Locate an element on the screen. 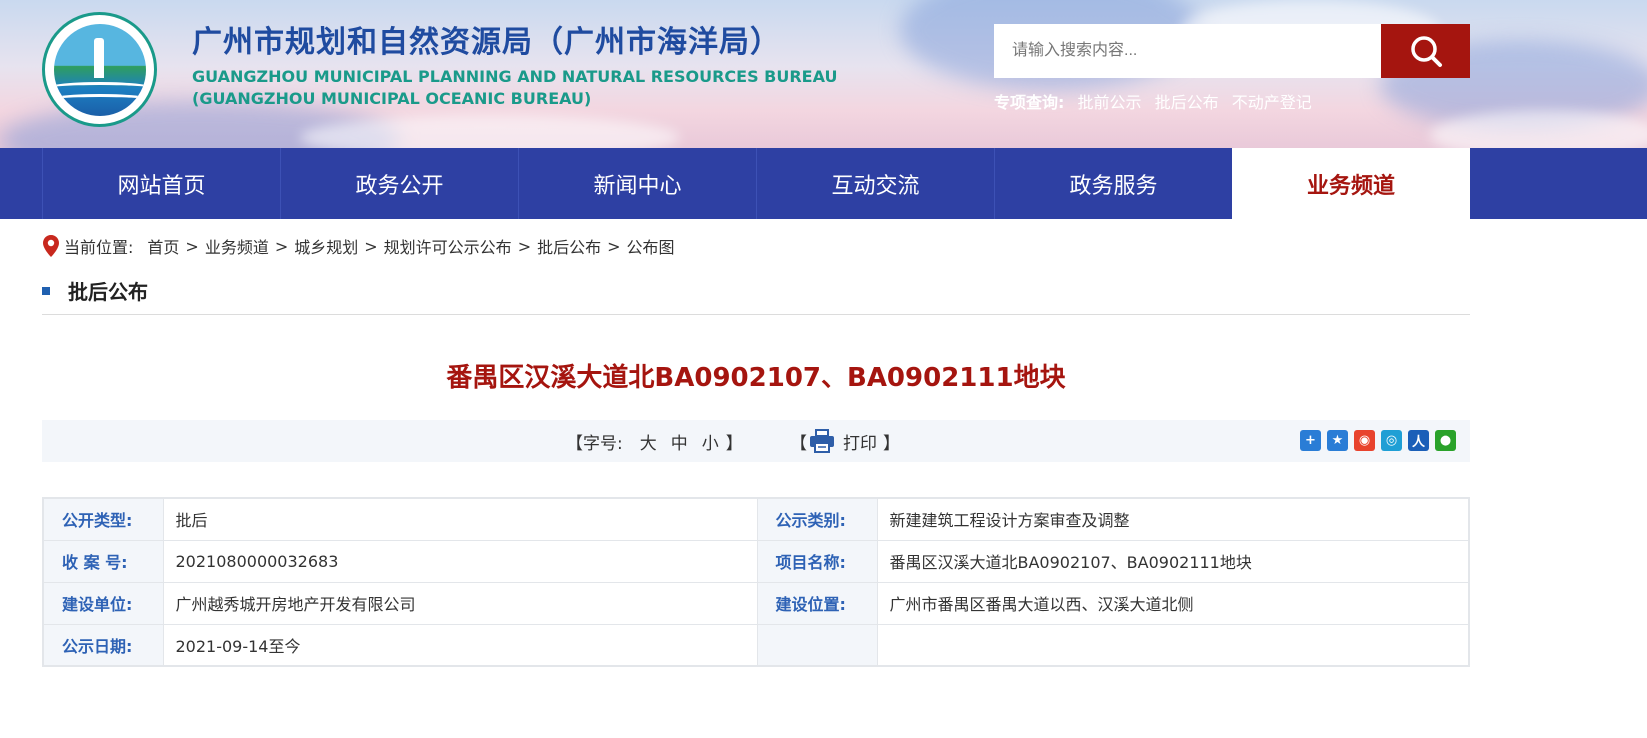  field-label: 建设位置: is located at coordinates (817, 603).